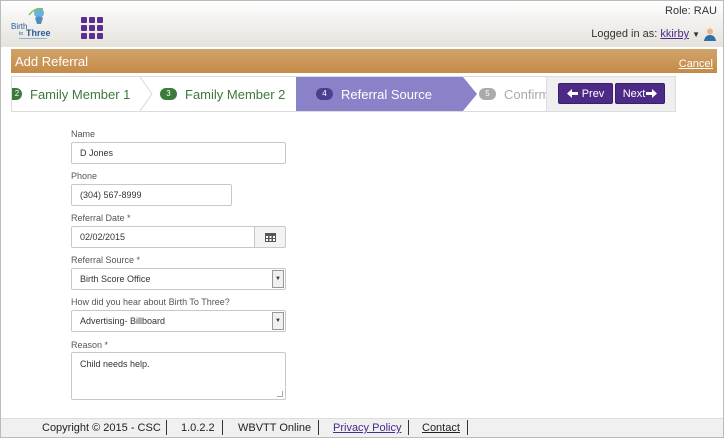 The width and height of the screenshot is (724, 438). I want to click on referral-source-label: Referral Source *, so click(106, 260).